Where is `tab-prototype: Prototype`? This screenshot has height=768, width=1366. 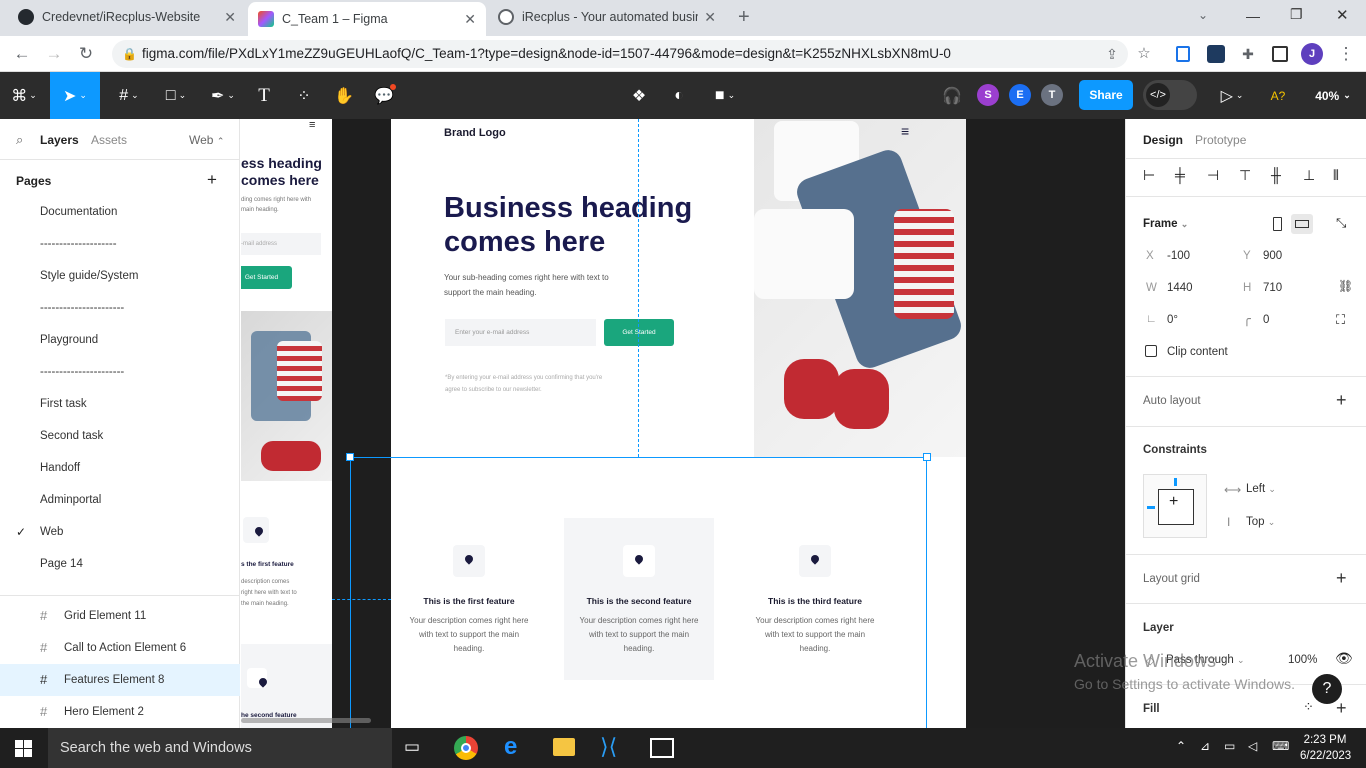 tab-prototype: Prototype is located at coordinates (1220, 140).